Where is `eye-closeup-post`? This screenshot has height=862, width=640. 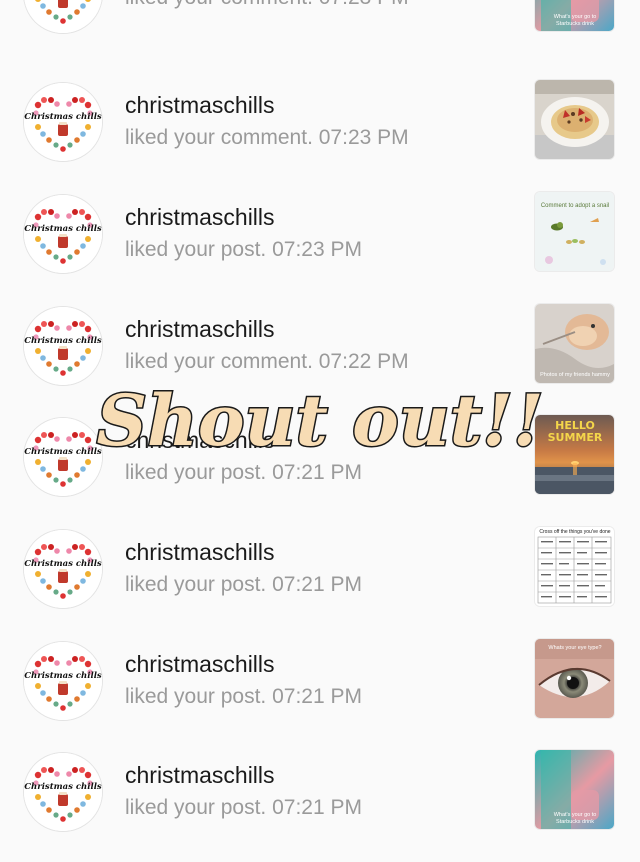 eye-closeup-post is located at coordinates (574, 678).